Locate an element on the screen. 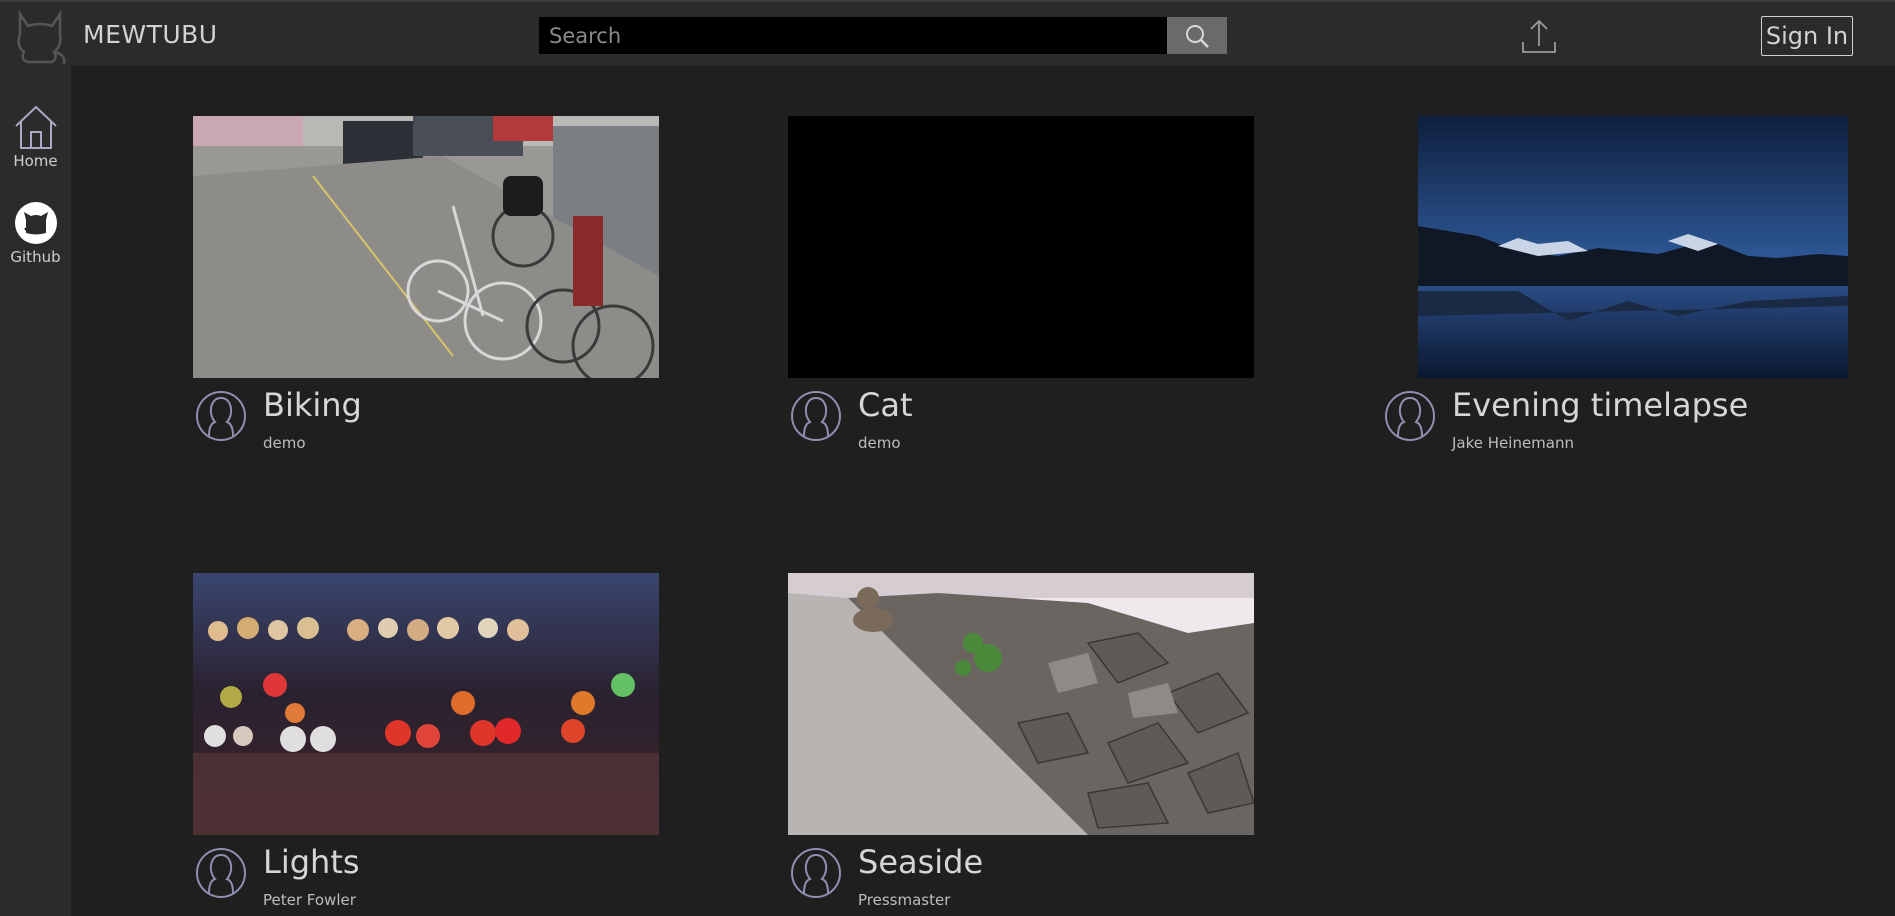  top-bar: MEWTUBU Sign In is located at coordinates (947, 33).